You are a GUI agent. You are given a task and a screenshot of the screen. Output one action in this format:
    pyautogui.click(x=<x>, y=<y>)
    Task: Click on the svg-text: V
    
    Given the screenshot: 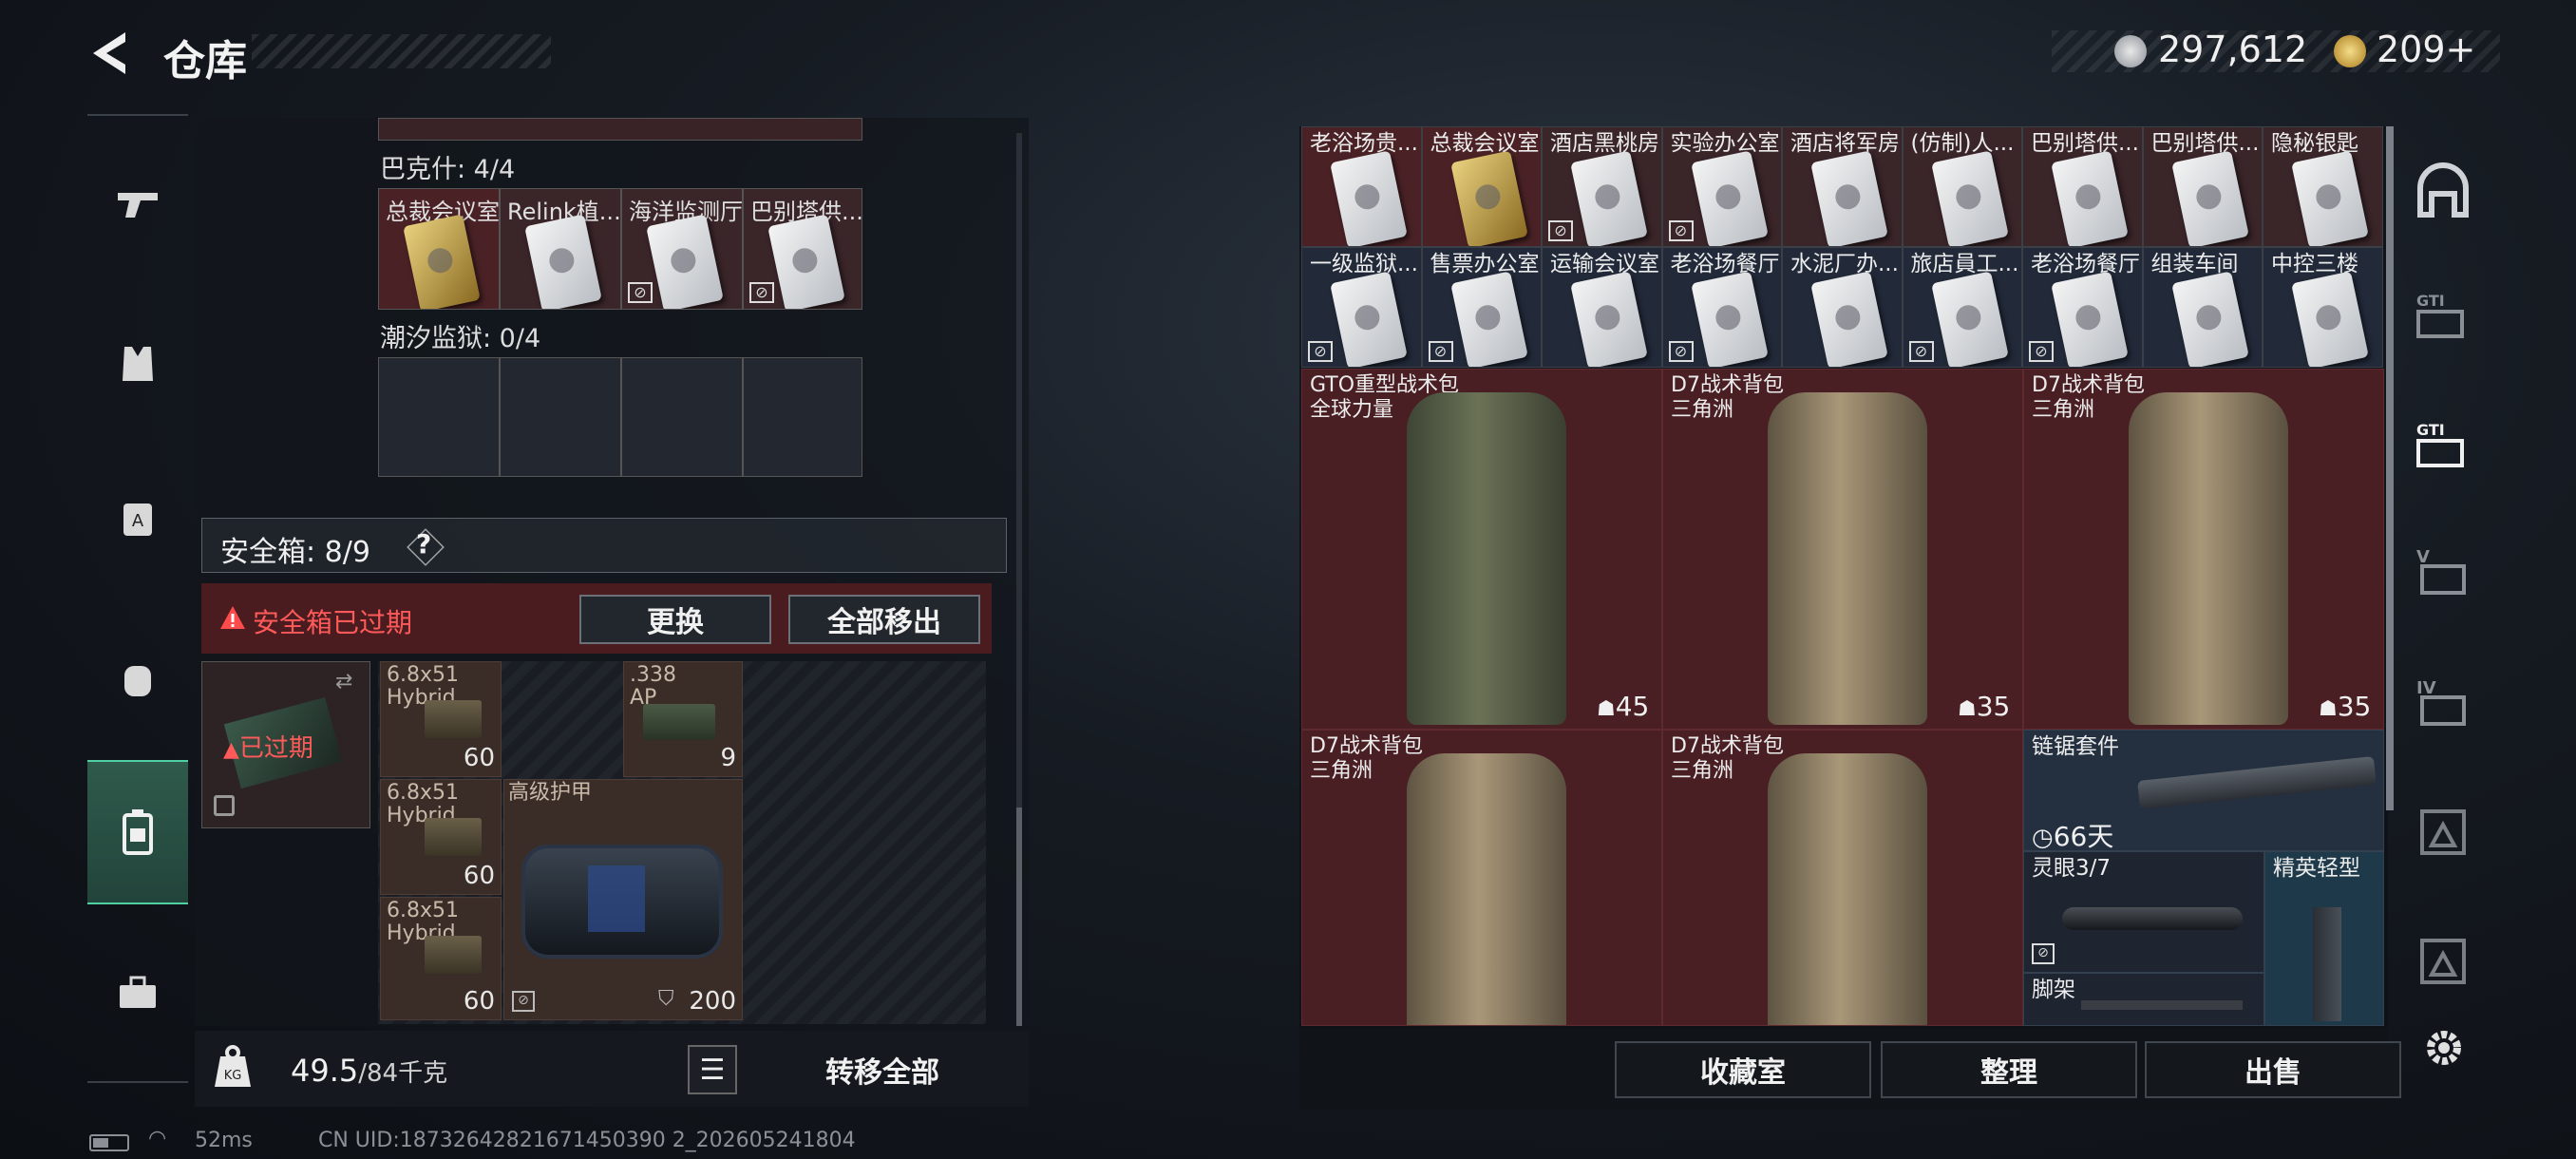 What is the action you would take?
    pyautogui.click(x=2423, y=557)
    